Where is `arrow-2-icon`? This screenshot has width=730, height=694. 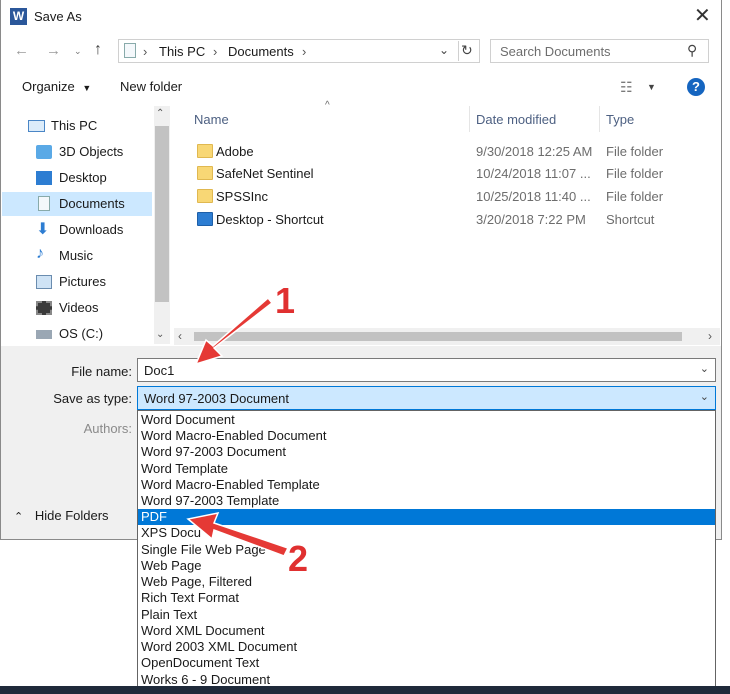
arrow-2-icon is located at coordinates (238, 534).